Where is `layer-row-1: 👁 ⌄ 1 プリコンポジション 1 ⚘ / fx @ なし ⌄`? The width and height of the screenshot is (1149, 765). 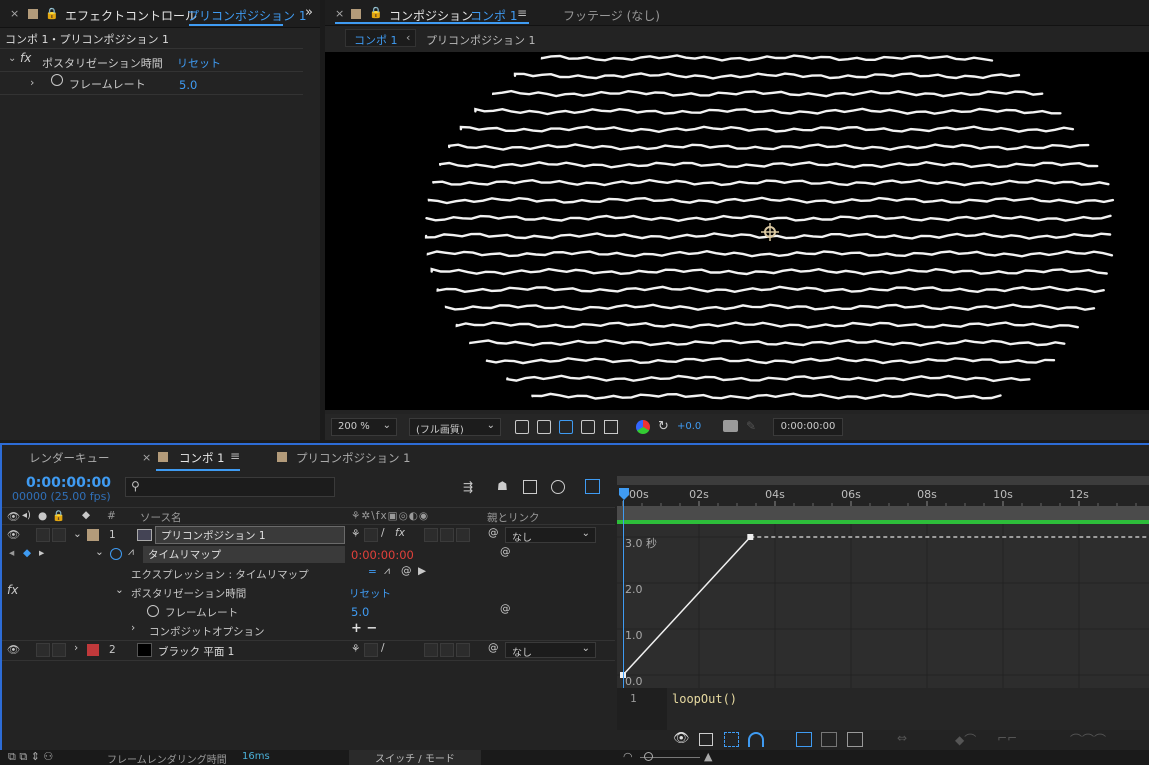 layer-row-1: 👁 ⌄ 1 プリコンポジション 1 ⚘ / fx @ なし ⌄ is located at coordinates (307, 535).